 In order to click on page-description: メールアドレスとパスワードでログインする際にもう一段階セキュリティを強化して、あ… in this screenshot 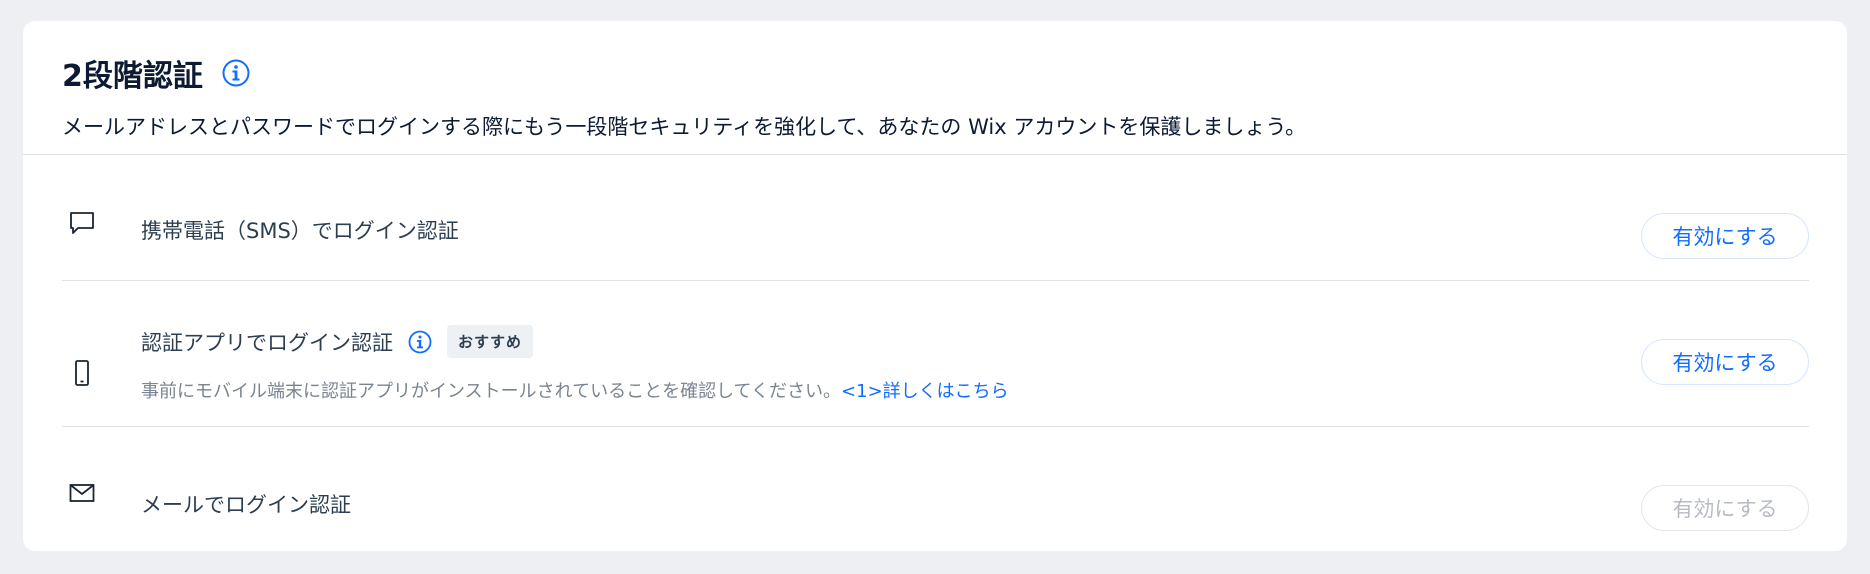, I will do `click(684, 127)`.